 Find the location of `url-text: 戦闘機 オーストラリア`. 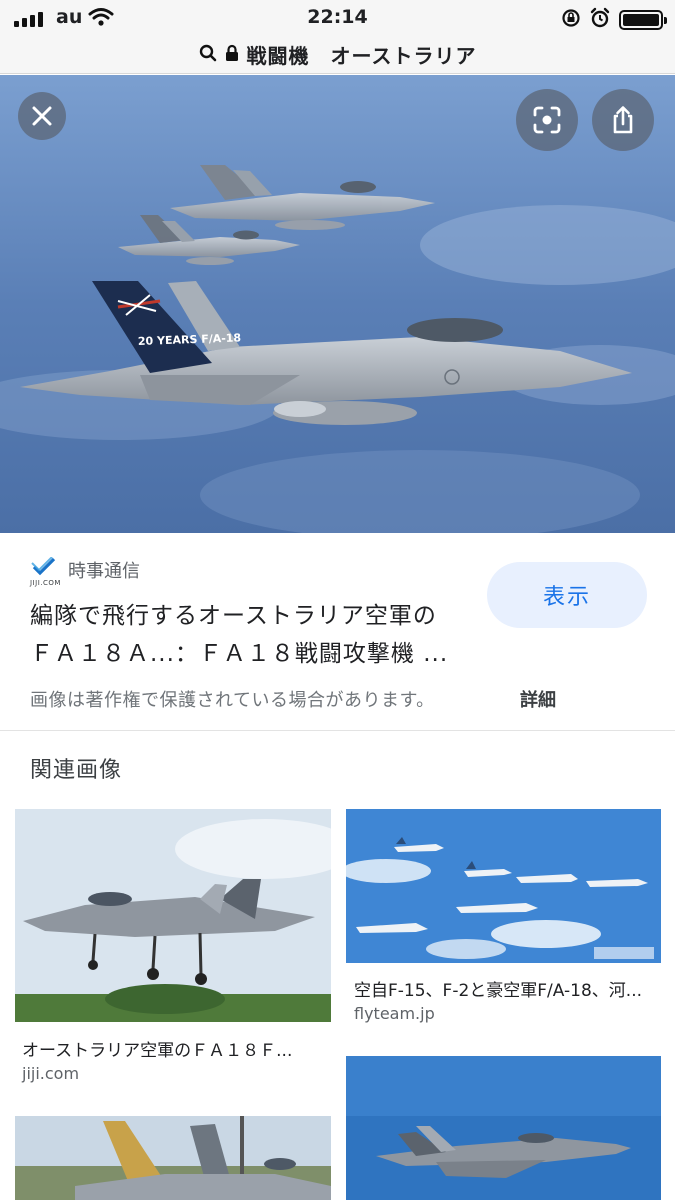

url-text: 戦闘機 オーストラリア is located at coordinates (361, 56).